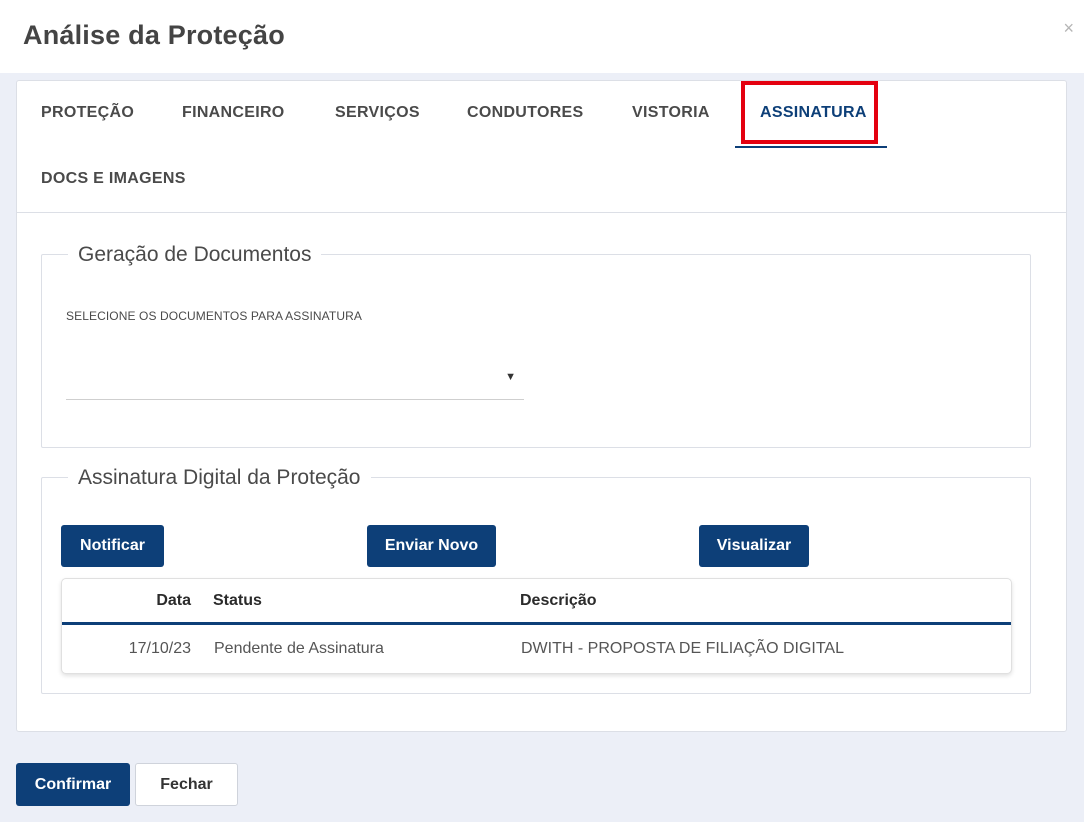 The width and height of the screenshot is (1084, 822). Describe the element at coordinates (525, 113) in the screenshot. I see `tab-condutores: CONDUTORES` at that location.